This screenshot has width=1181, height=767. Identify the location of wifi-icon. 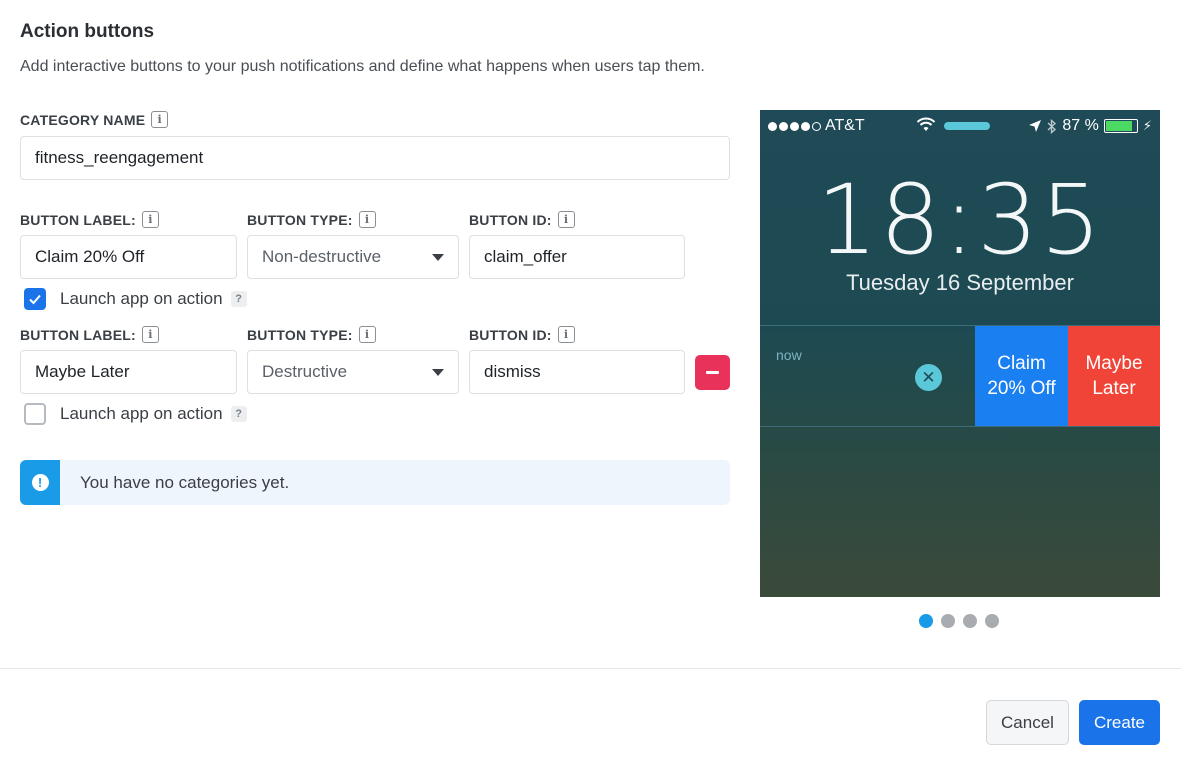
(926, 124).